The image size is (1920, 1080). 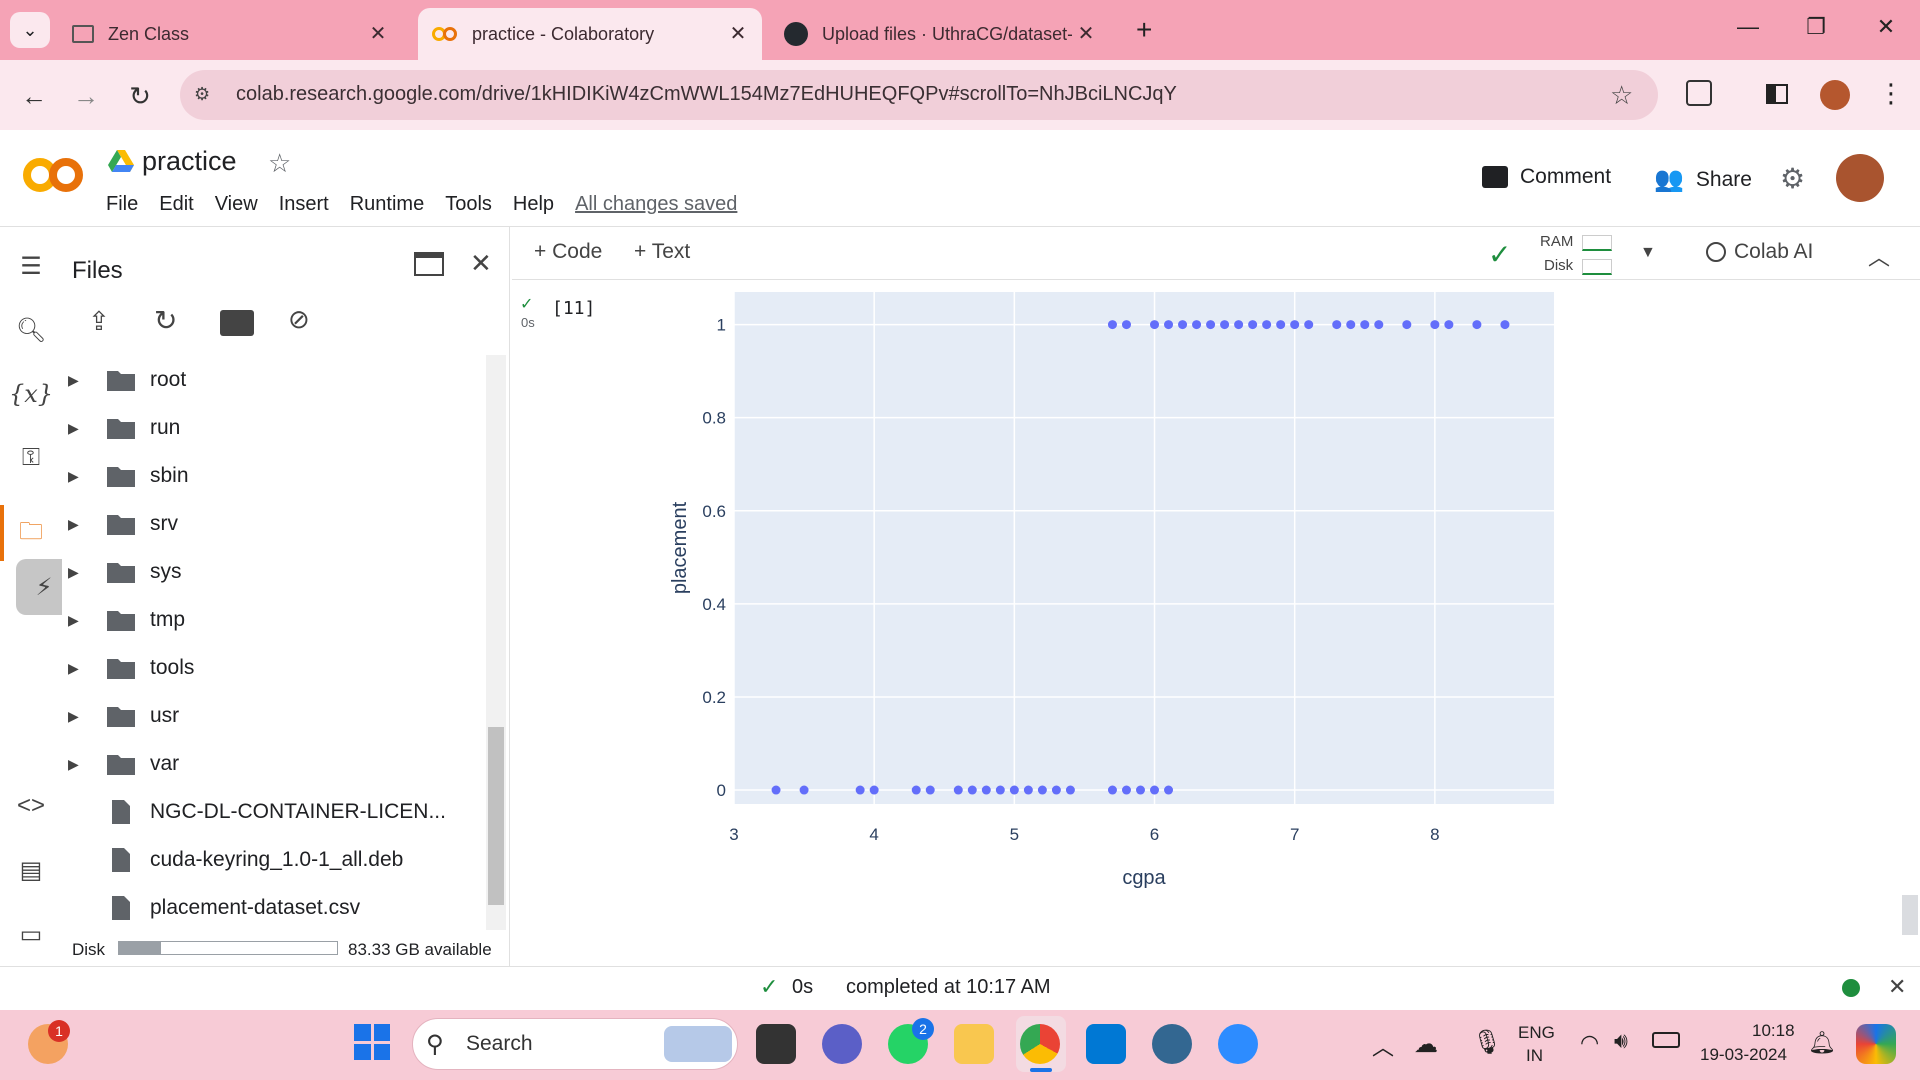 What do you see at coordinates (1621, 1041) in the screenshot?
I see `volume-icon: 🔊︎` at bounding box center [1621, 1041].